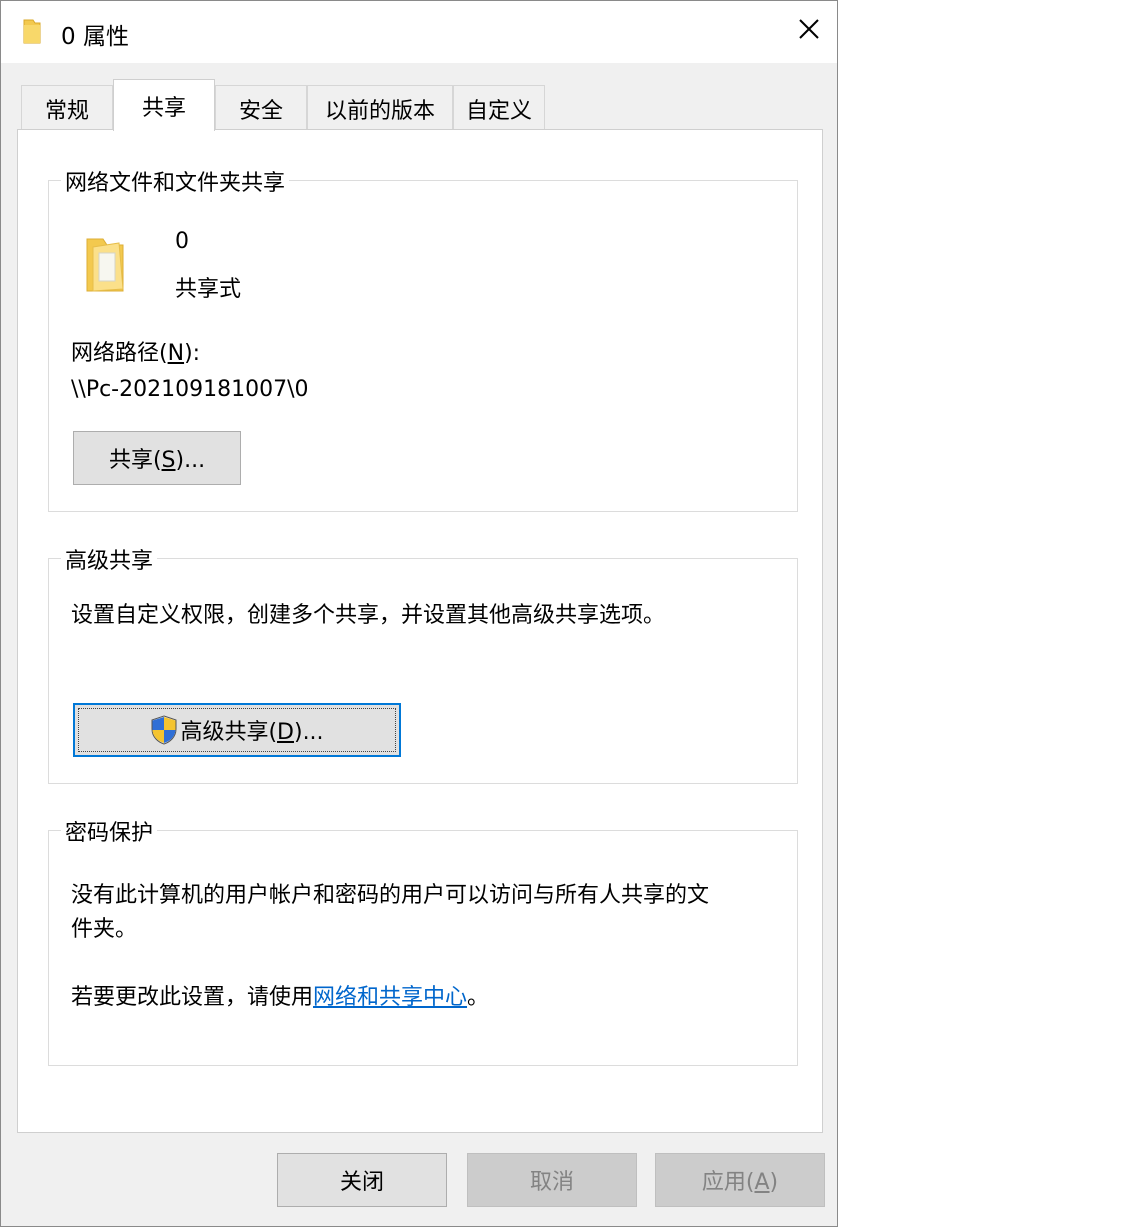 Image resolution: width=1124 pixels, height=1230 pixels. Describe the element at coordinates (182, 241) in the screenshot. I see `folder-name: 0` at that location.